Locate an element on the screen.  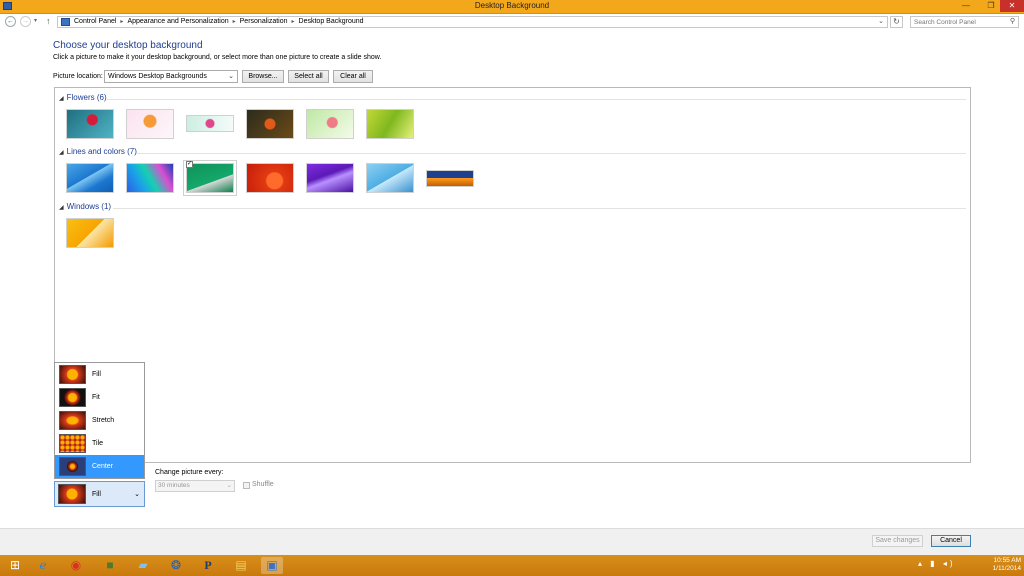
breadcrumb-item: Appearance and Personalization is located at coordinates (177, 21).